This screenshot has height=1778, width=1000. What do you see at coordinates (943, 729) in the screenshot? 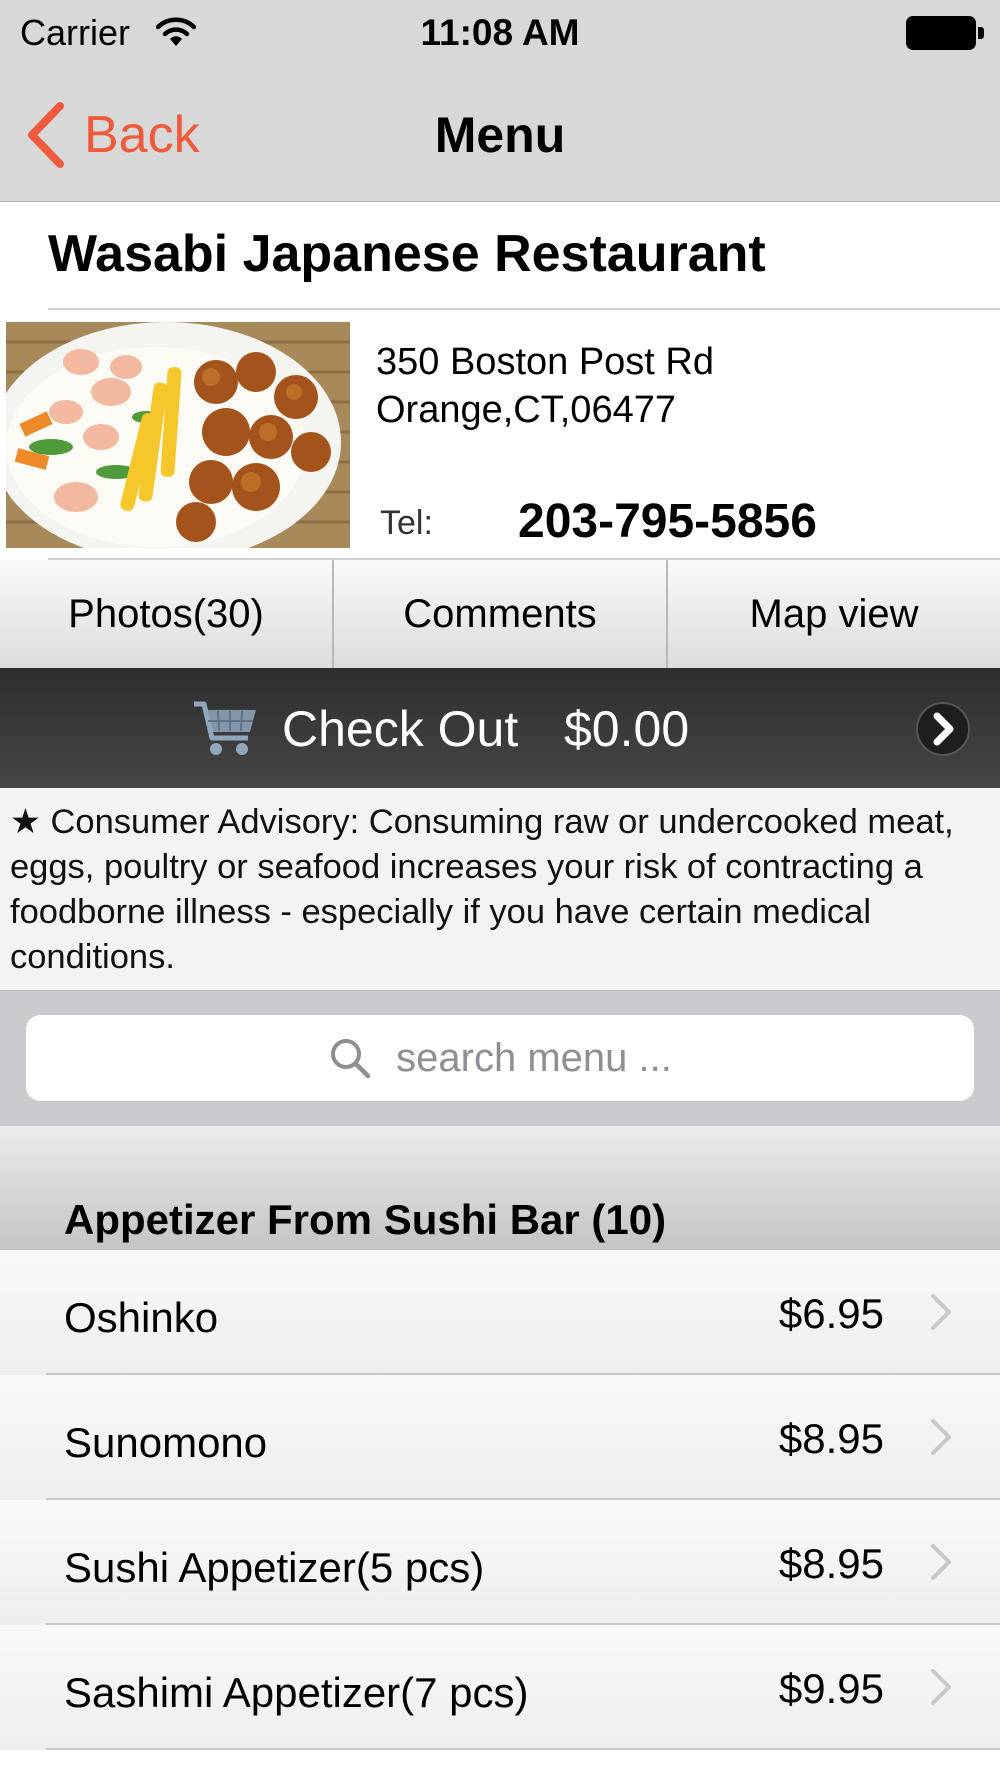
I see `chevron-right-circle-icon` at bounding box center [943, 729].